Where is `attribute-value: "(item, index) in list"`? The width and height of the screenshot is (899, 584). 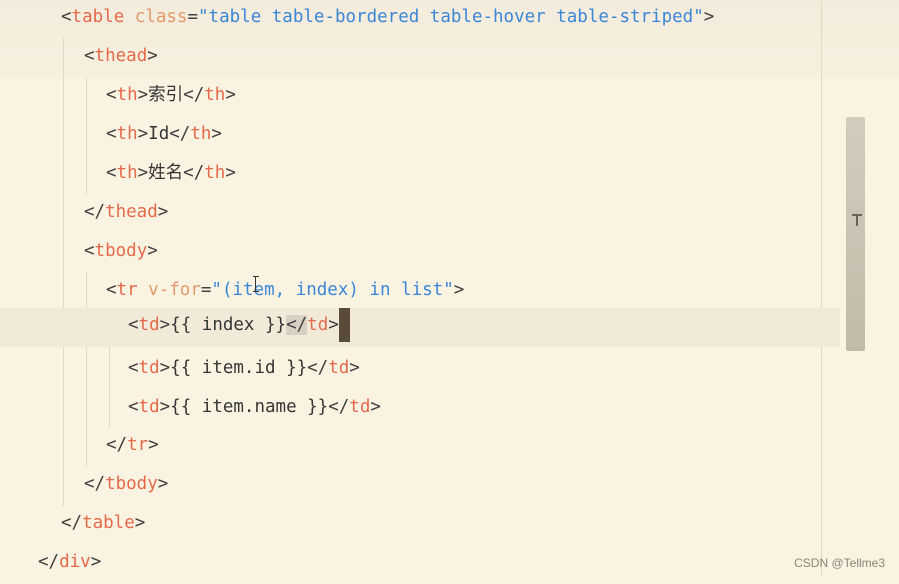 attribute-value: "(item, index) in list" is located at coordinates (332, 290).